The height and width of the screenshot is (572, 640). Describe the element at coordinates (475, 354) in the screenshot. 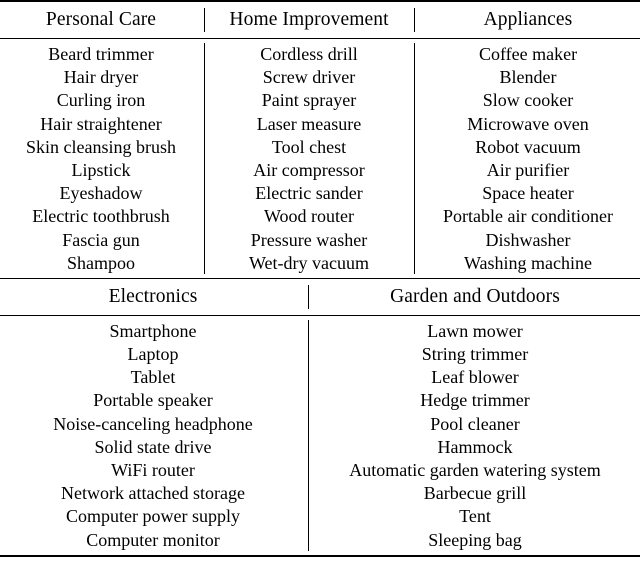

I see `list-item: String trimmer` at that location.